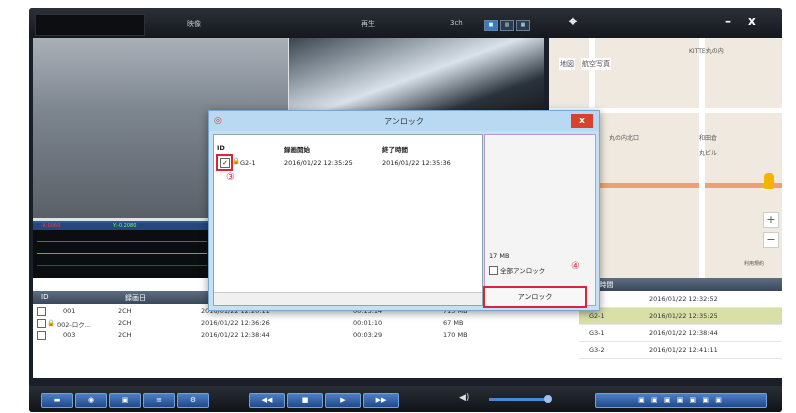 The height and width of the screenshot is (413, 796). Describe the element at coordinates (51, 323) in the screenshot. I see `lock-icon: 🔒` at that location.